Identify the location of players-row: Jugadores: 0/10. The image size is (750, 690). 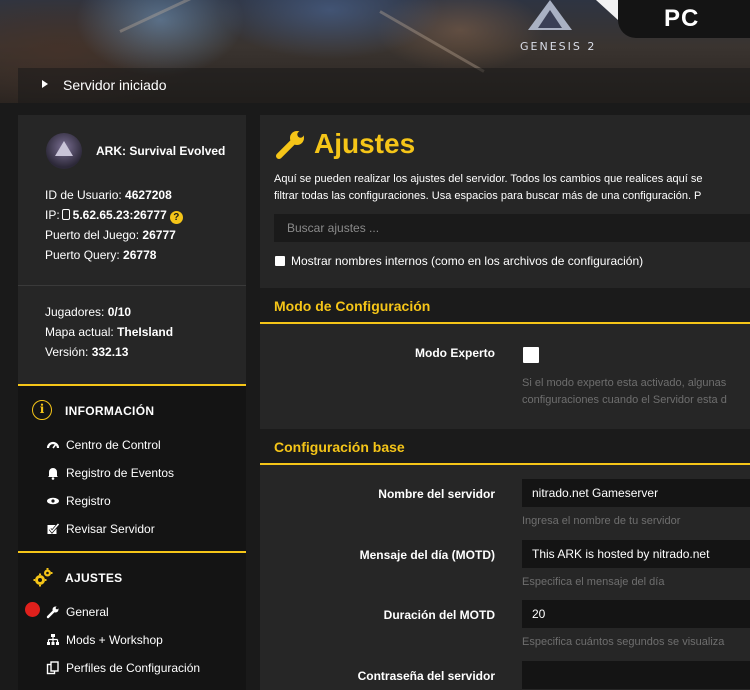
(88, 312).